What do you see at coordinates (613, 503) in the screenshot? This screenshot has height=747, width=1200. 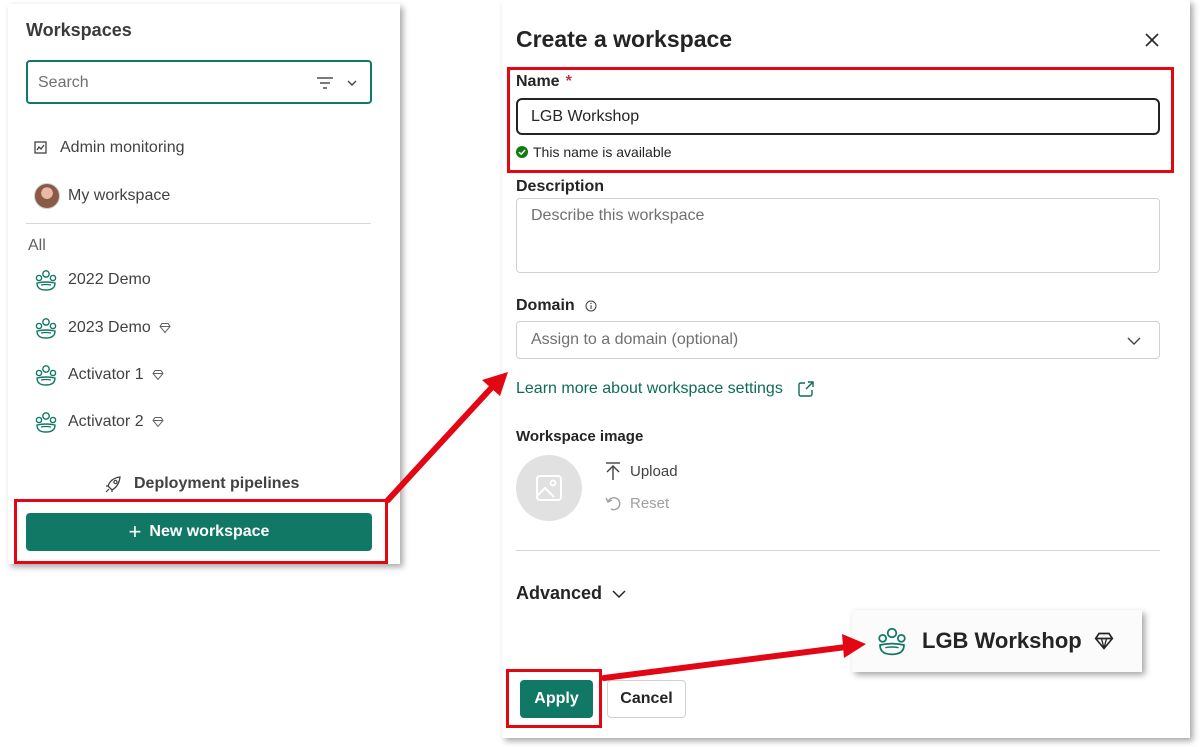 I see `reset-icon` at bounding box center [613, 503].